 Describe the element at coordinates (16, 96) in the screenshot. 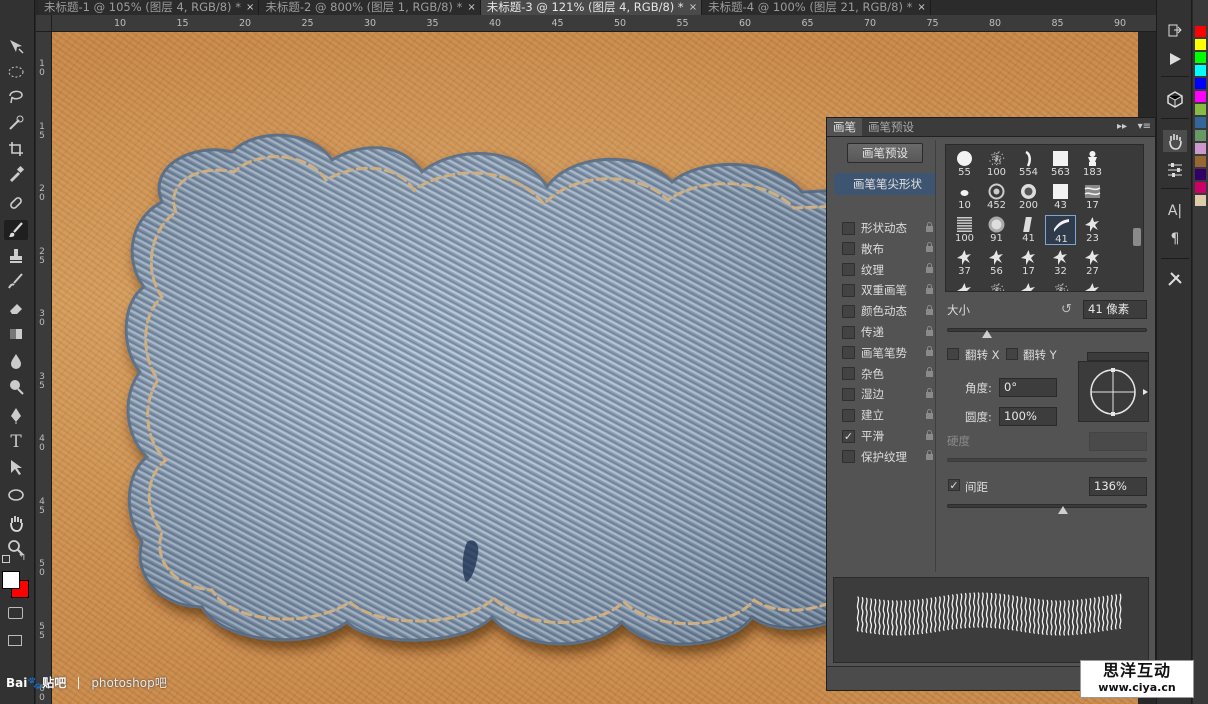

I see `lasso-icon` at that location.